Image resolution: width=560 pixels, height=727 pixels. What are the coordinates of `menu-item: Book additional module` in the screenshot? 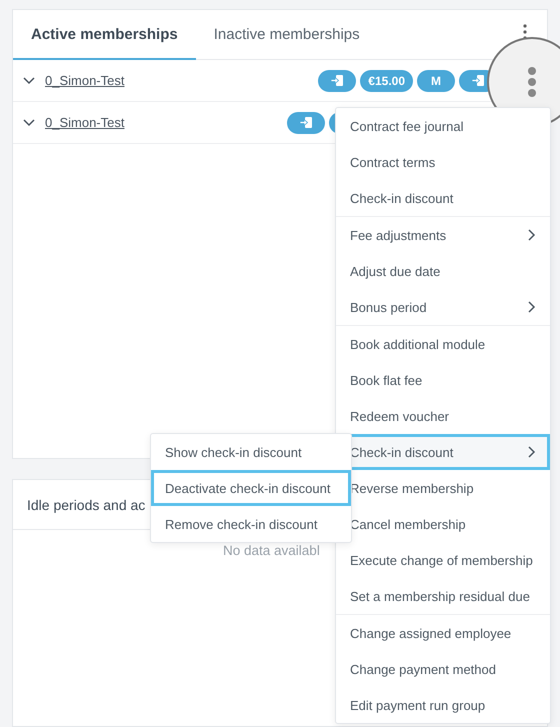 It's located at (443, 344).